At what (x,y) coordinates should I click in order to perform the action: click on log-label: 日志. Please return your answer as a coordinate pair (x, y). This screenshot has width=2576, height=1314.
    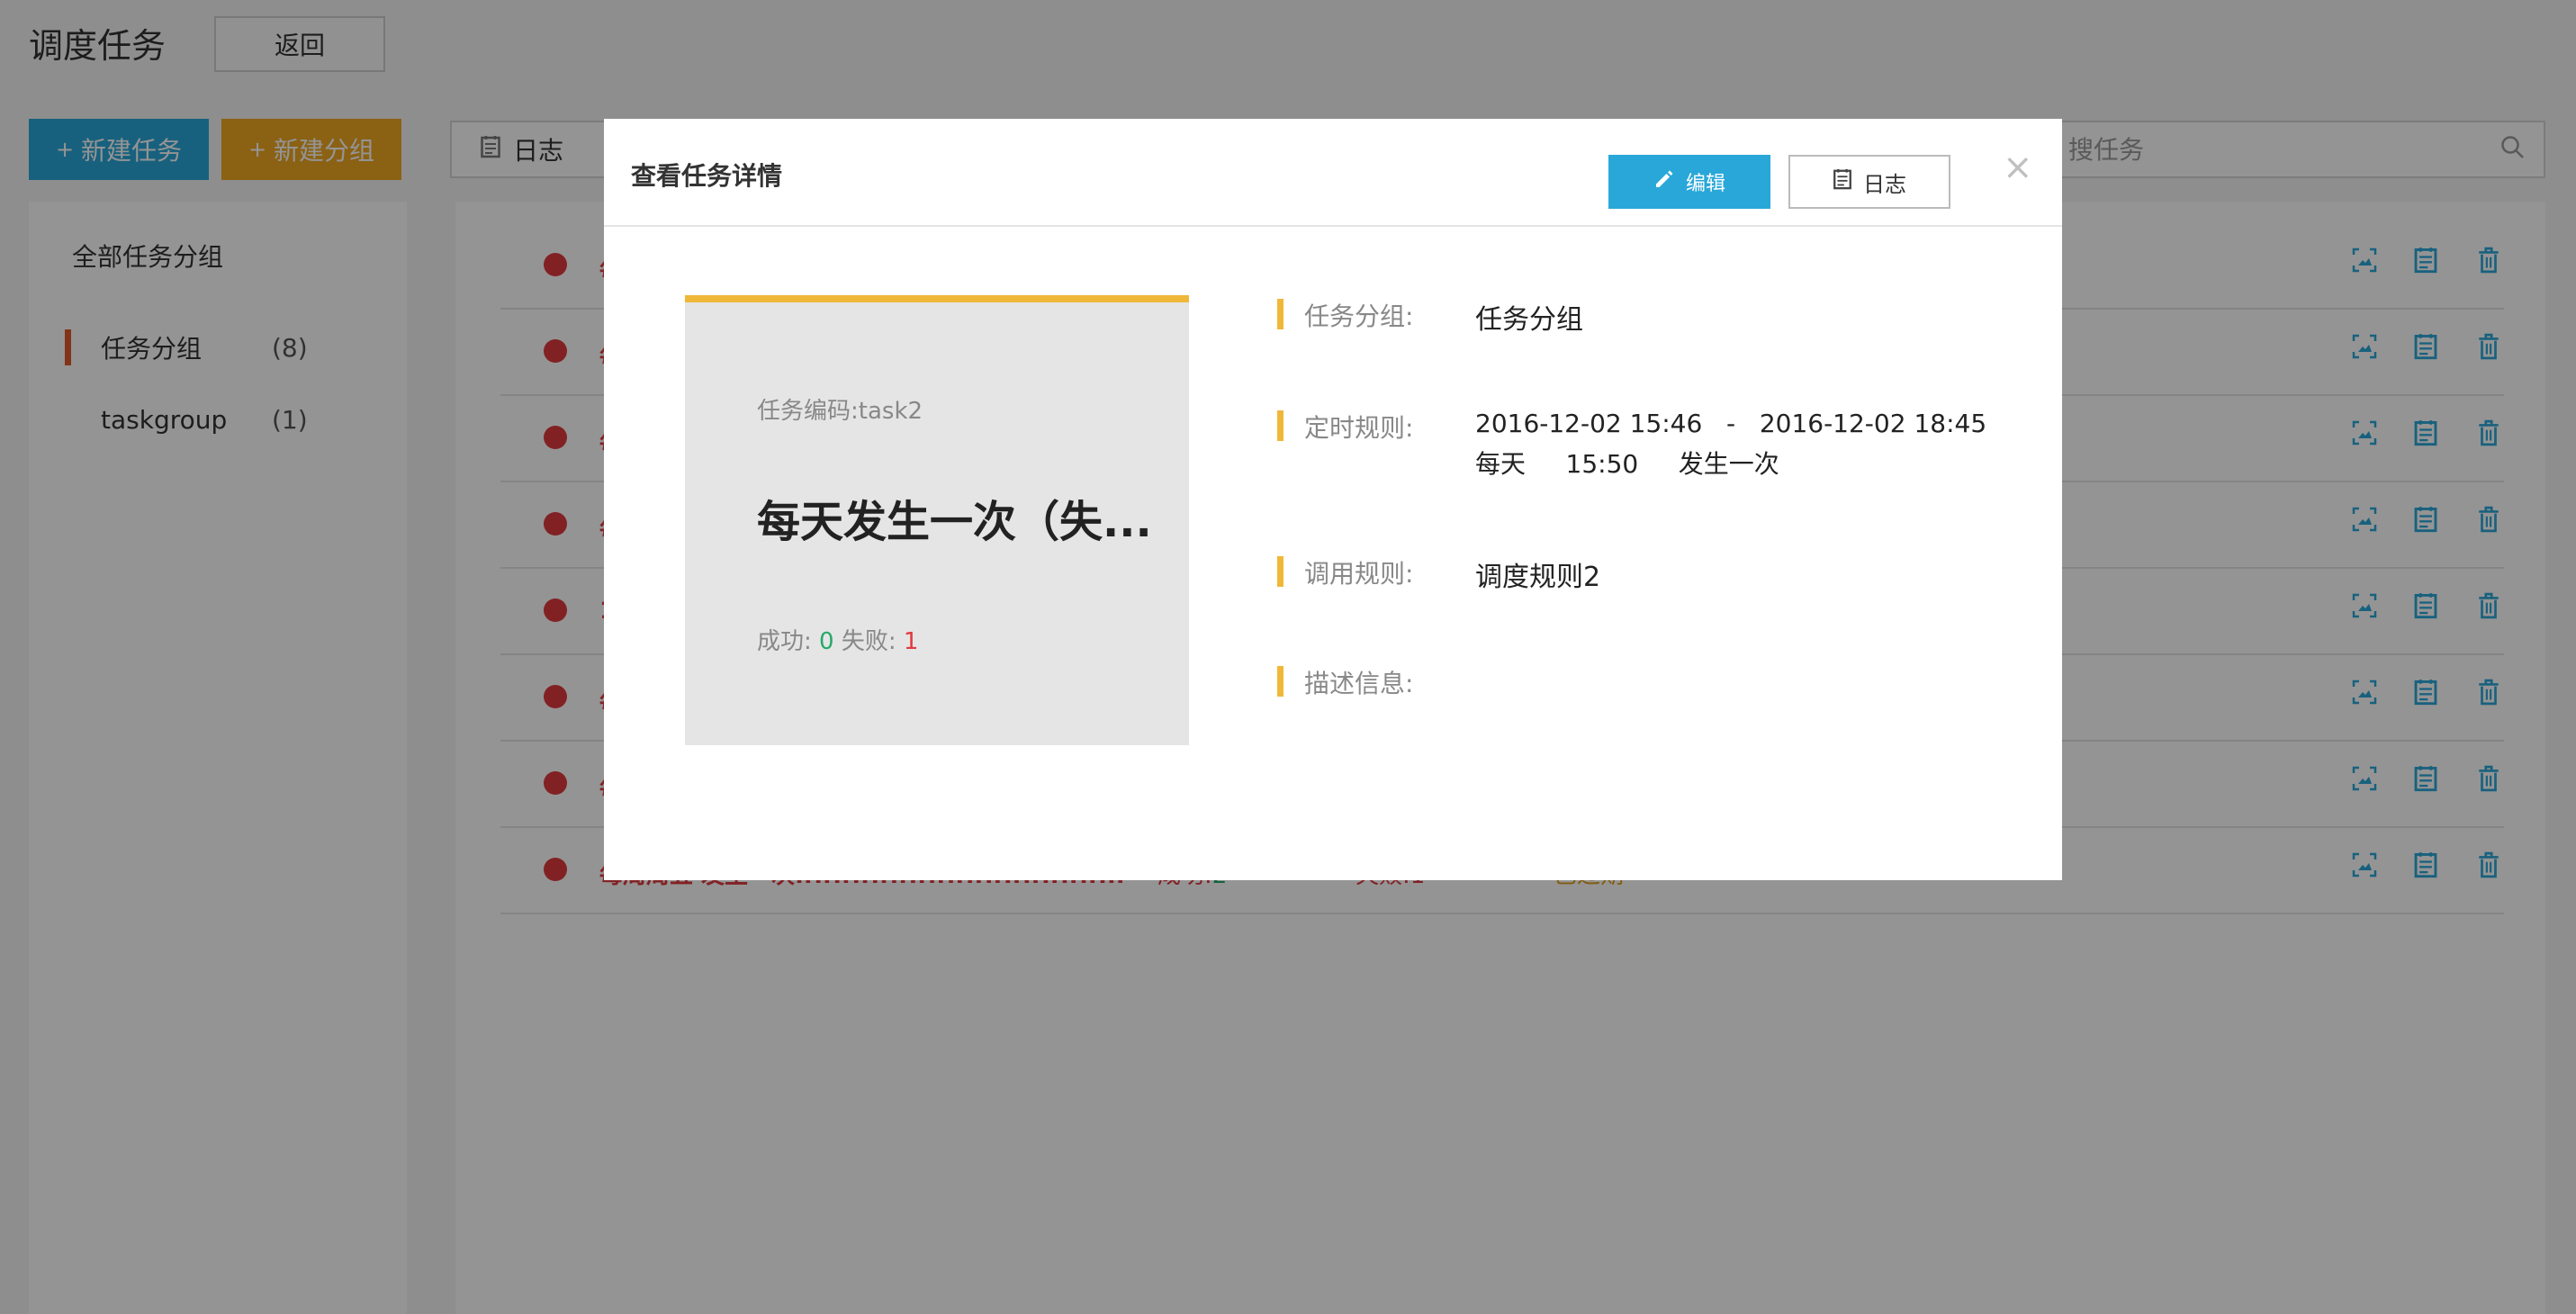
    Looking at the image, I should click on (1884, 184).